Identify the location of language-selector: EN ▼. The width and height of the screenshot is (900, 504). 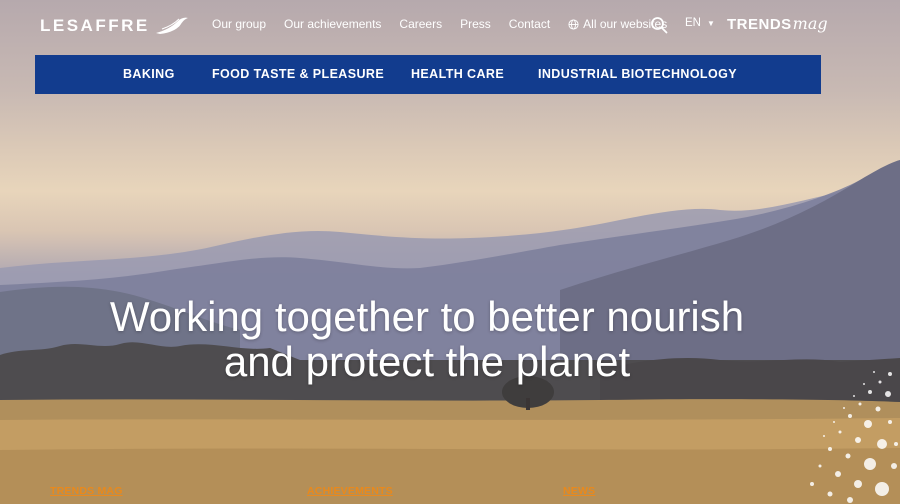
(700, 23).